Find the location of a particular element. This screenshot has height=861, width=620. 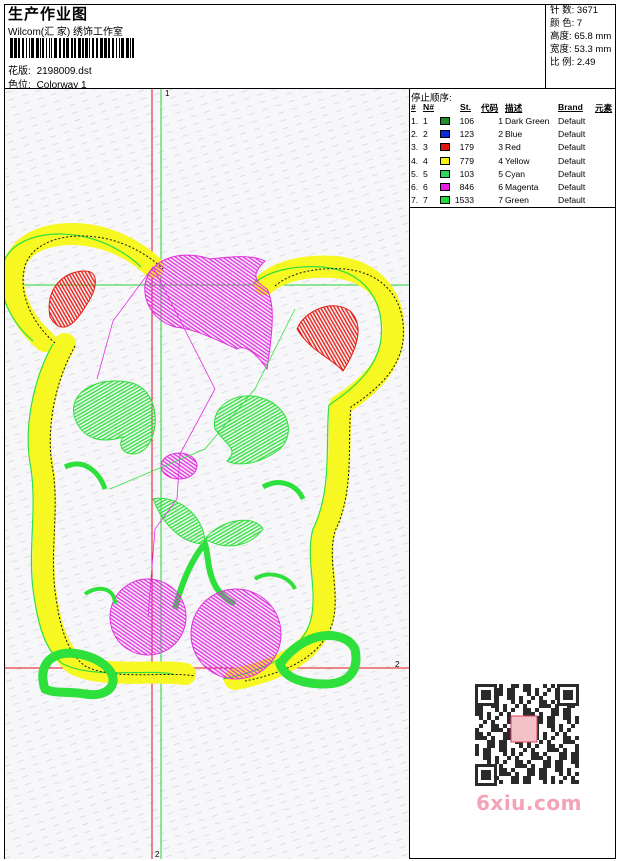

stitch-count: 103 is located at coordinates (466, 173).